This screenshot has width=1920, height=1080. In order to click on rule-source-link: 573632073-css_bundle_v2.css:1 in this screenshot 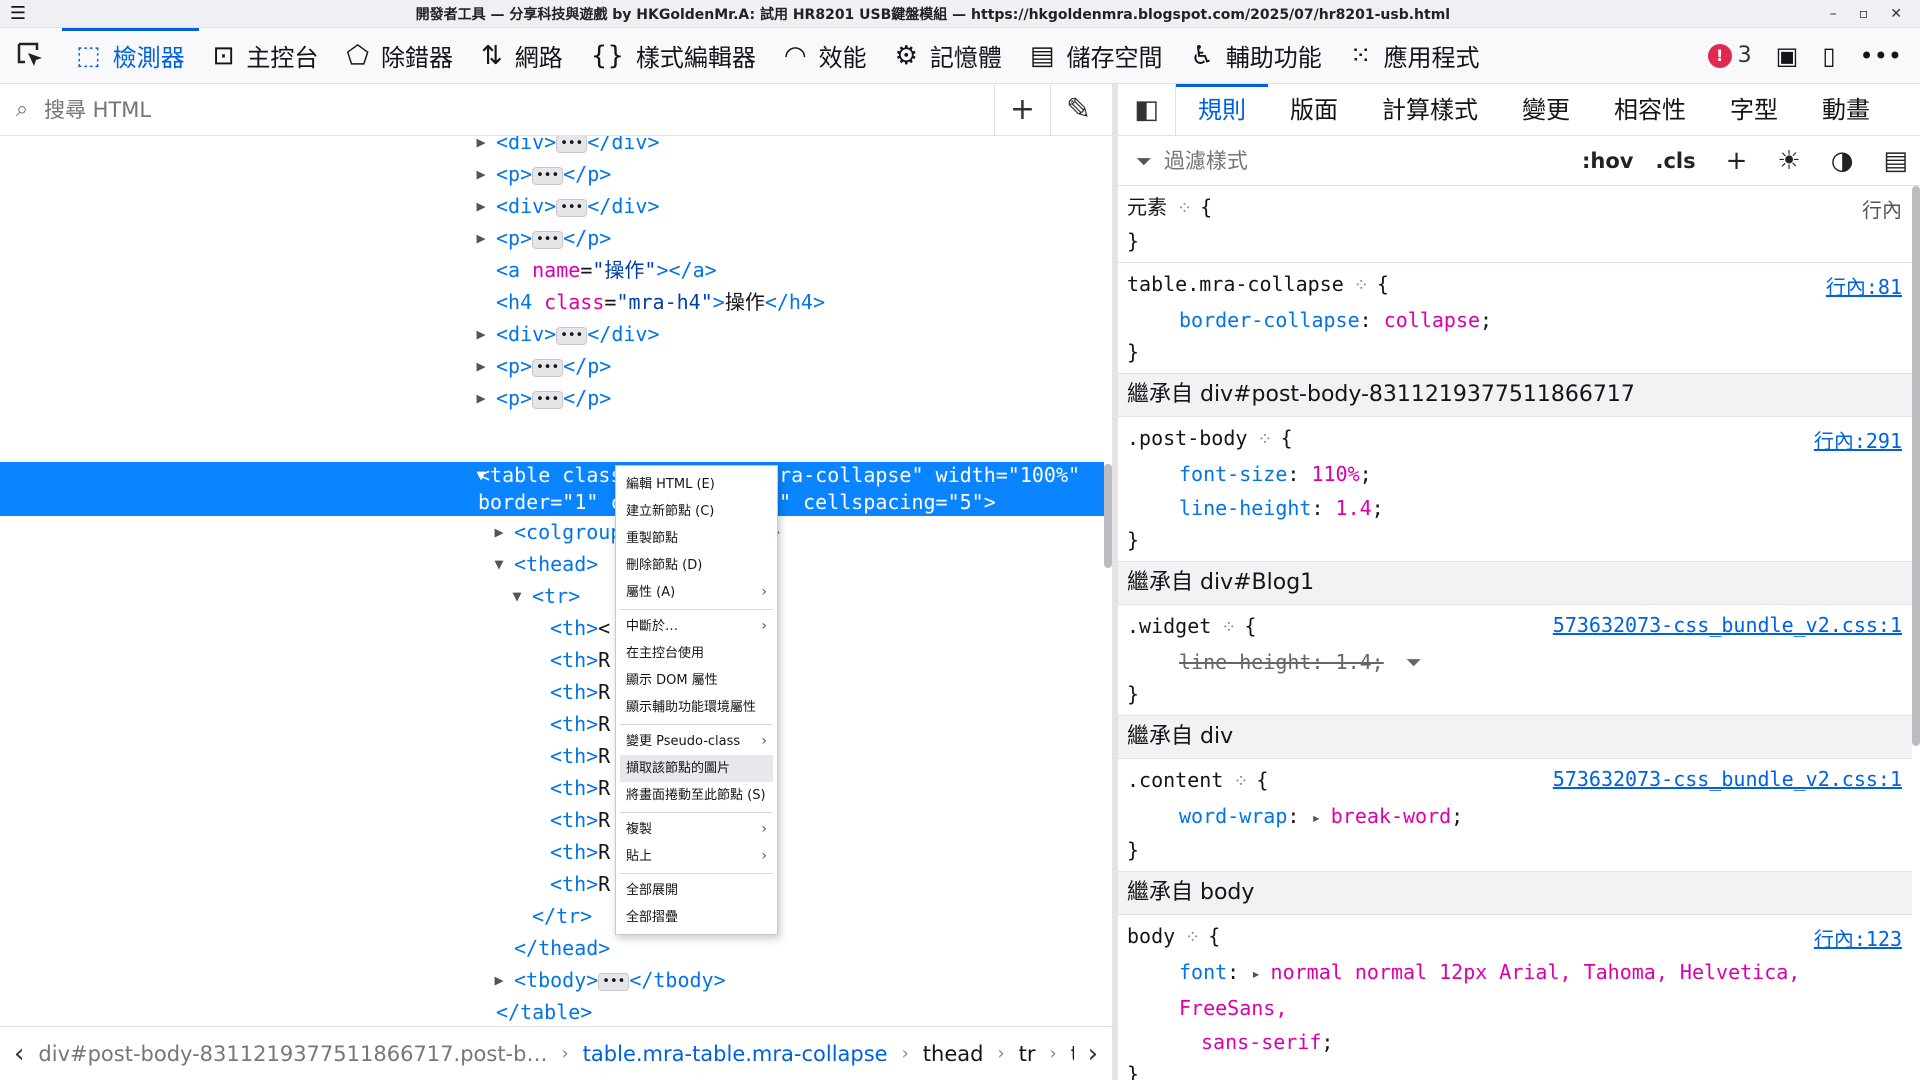, I will do `click(1727, 625)`.